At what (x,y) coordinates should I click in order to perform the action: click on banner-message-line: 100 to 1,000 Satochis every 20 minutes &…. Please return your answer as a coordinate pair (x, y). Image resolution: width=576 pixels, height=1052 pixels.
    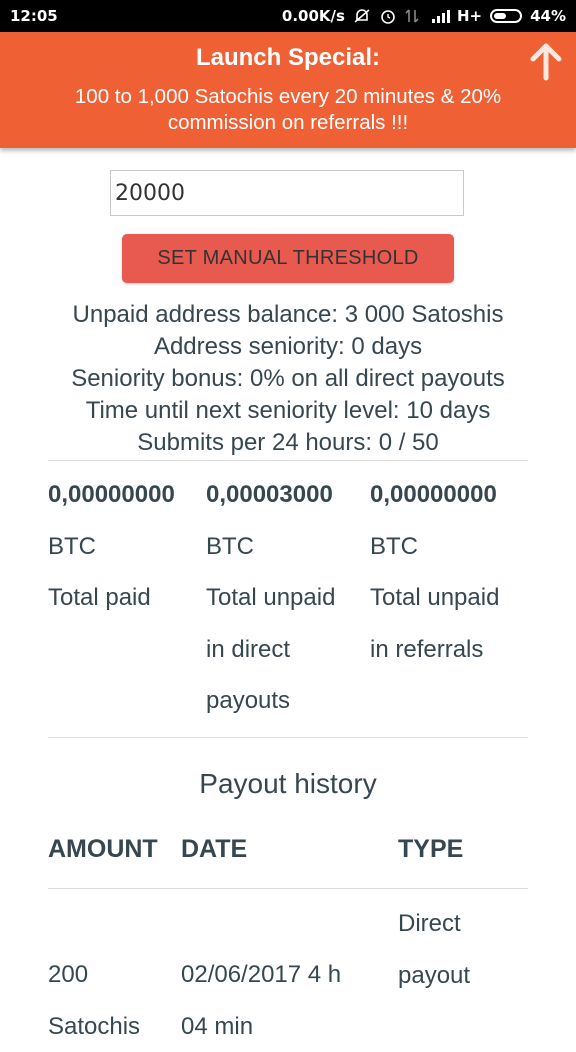
    Looking at the image, I should click on (288, 97).